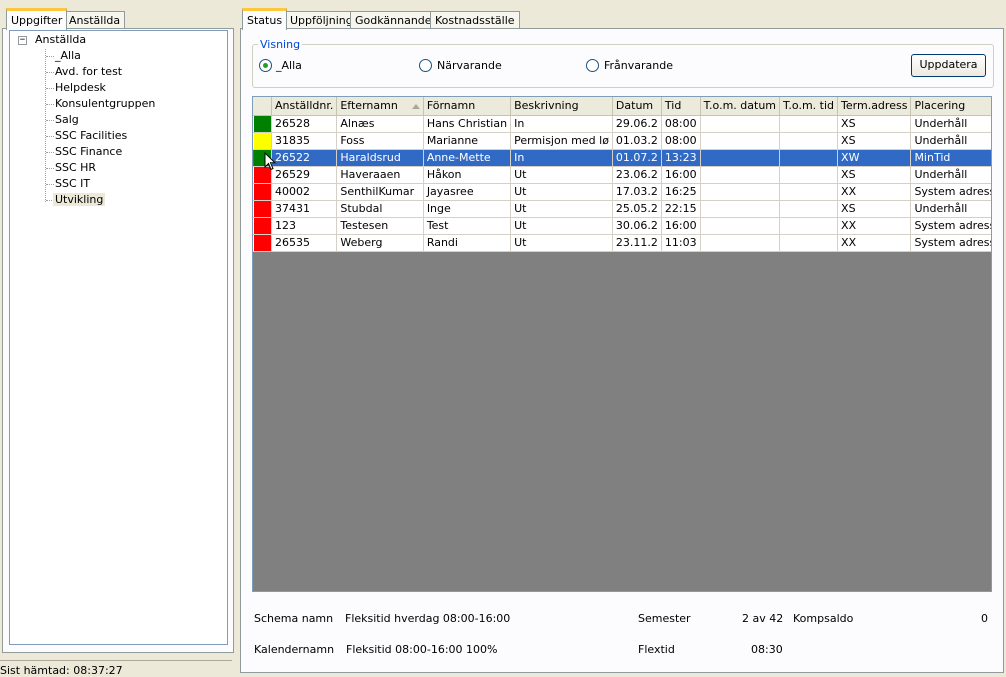 This screenshot has width=1006, height=677. I want to click on table-cell: XW, so click(874, 158).